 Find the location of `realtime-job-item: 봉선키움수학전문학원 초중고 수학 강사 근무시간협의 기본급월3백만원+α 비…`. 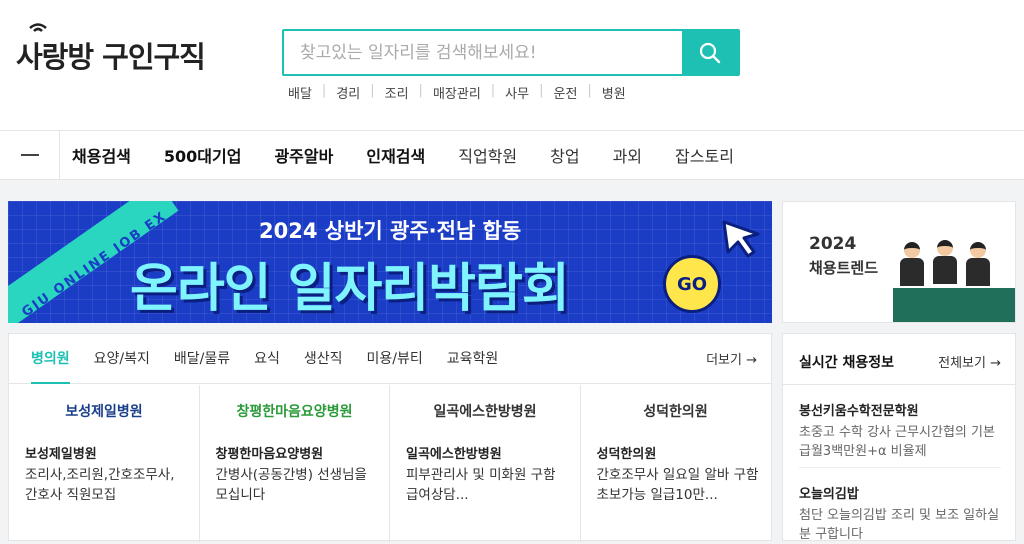

realtime-job-item: 봉선키움수학전문학원 초중고 수학 강사 근무시간협의 기본급월3백만원+α 비… is located at coordinates (902, 430).